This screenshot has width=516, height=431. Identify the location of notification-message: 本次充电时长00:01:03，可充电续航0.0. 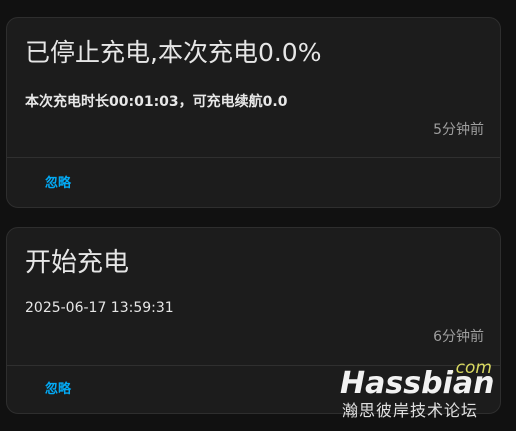
(156, 102).